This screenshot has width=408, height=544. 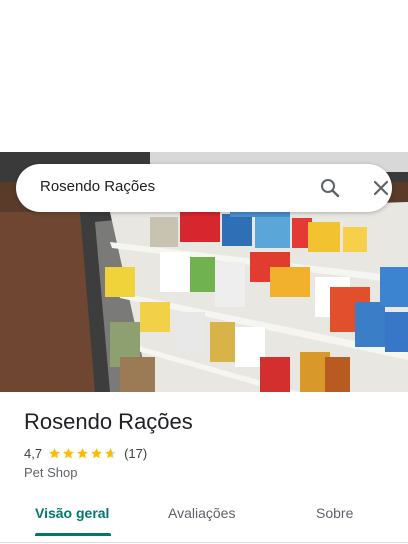 I want to click on rating-row: 4,7 (17), so click(x=85, y=453).